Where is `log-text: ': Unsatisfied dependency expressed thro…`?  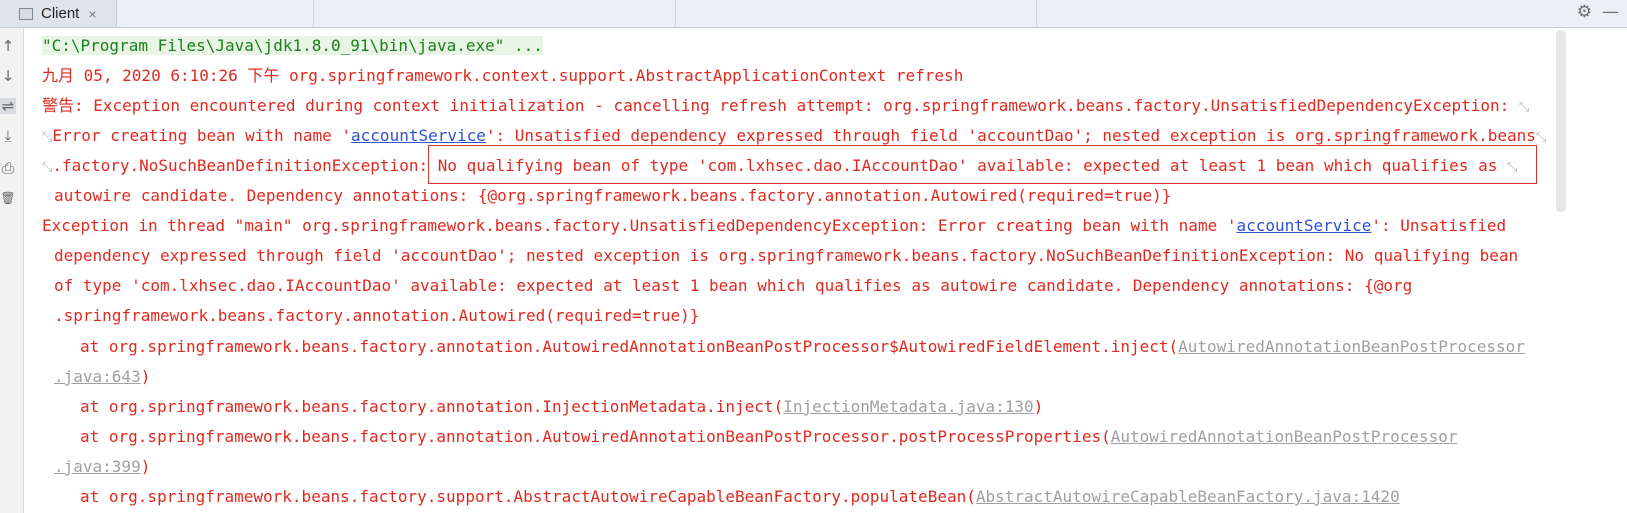 log-text: ': Unsatisfied dependency expressed thro… is located at coordinates (1010, 135).